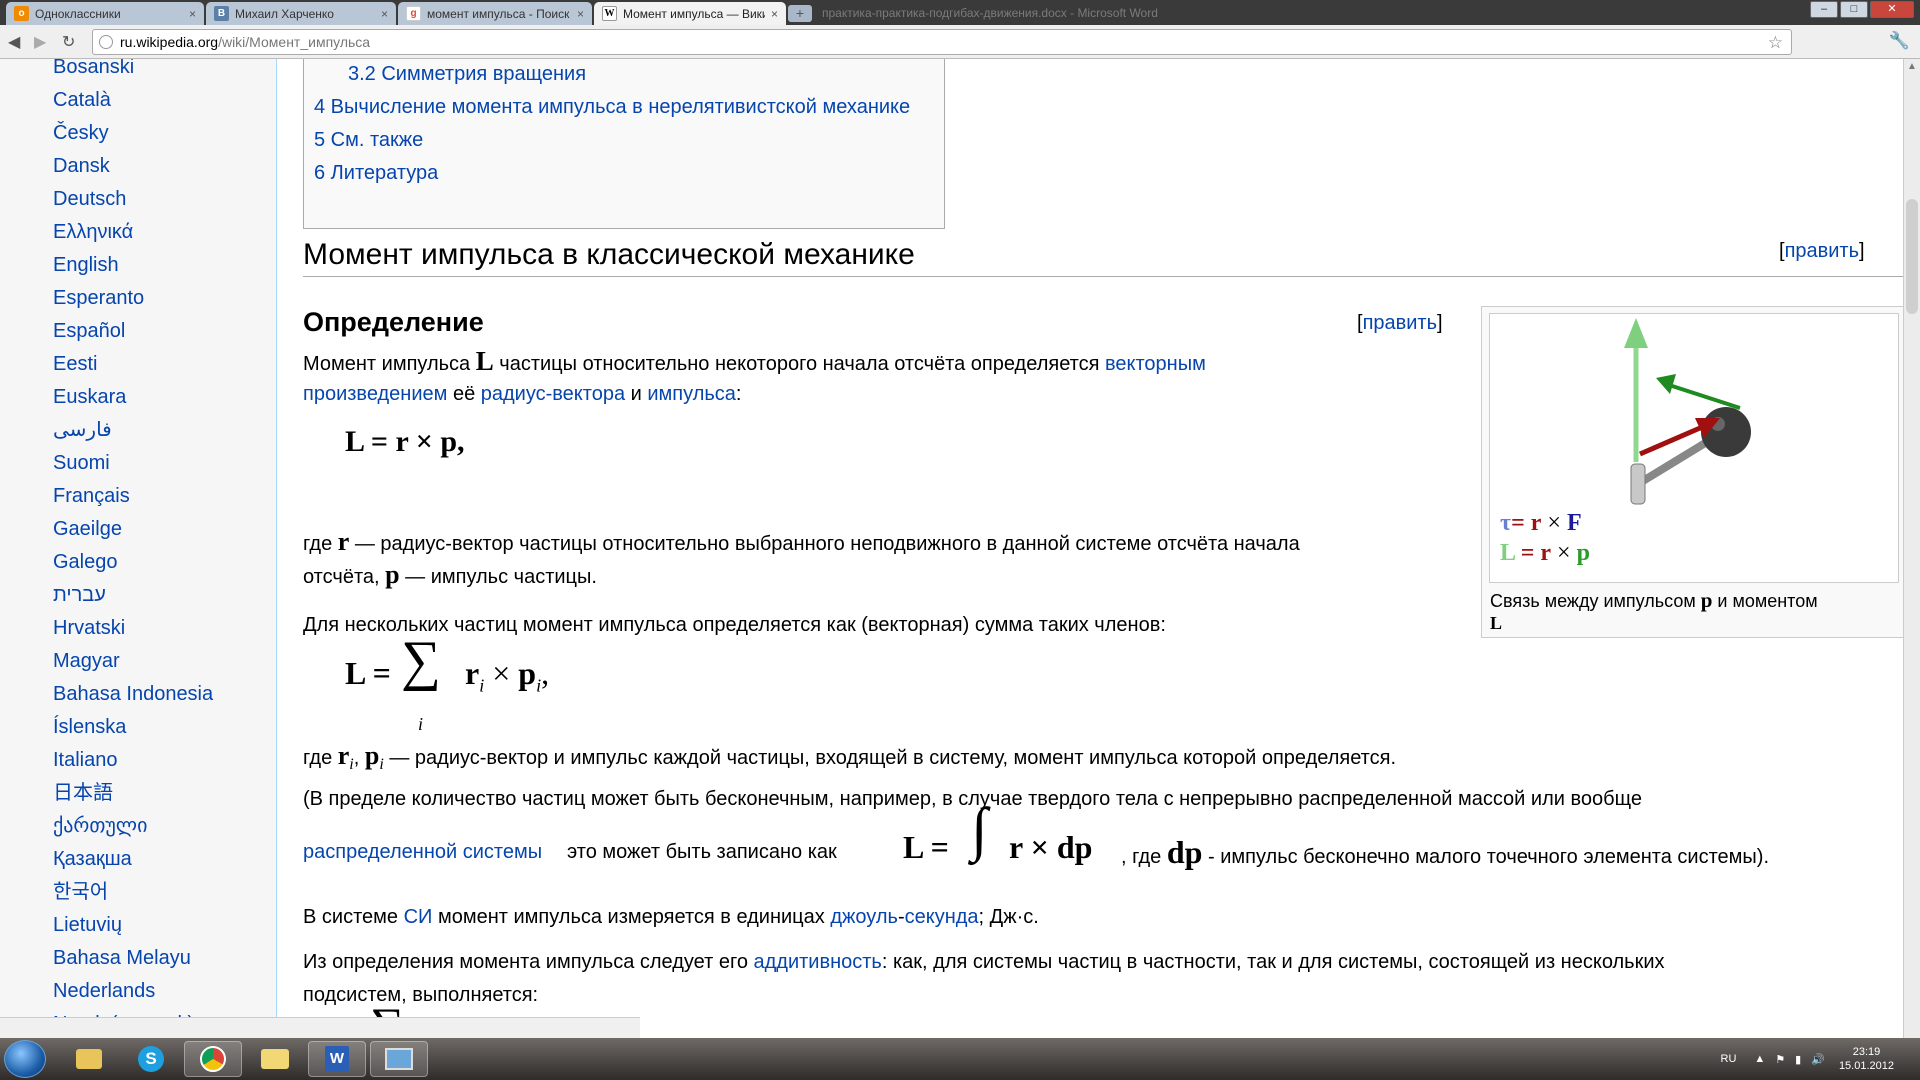  I want to click on language-link: Lietuvių, so click(133, 925).